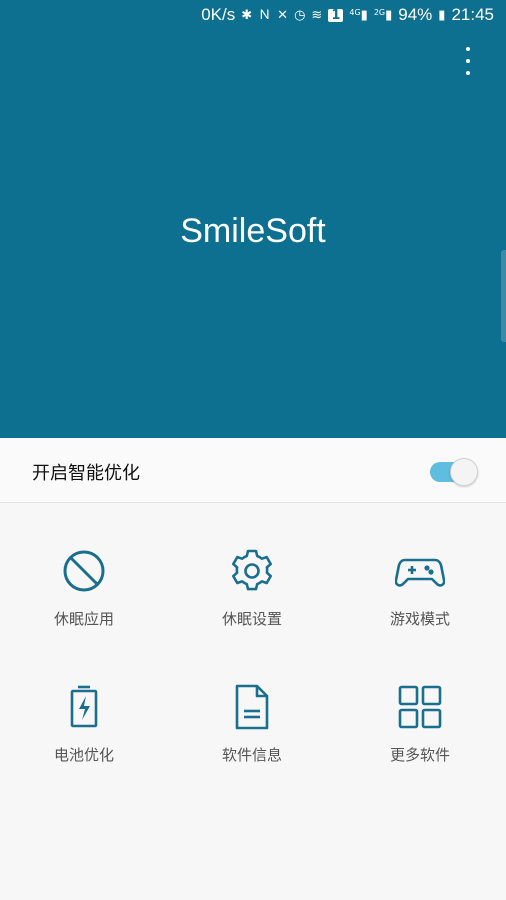 The image size is (506, 900). I want to click on gamepad-icon, so click(420, 572).